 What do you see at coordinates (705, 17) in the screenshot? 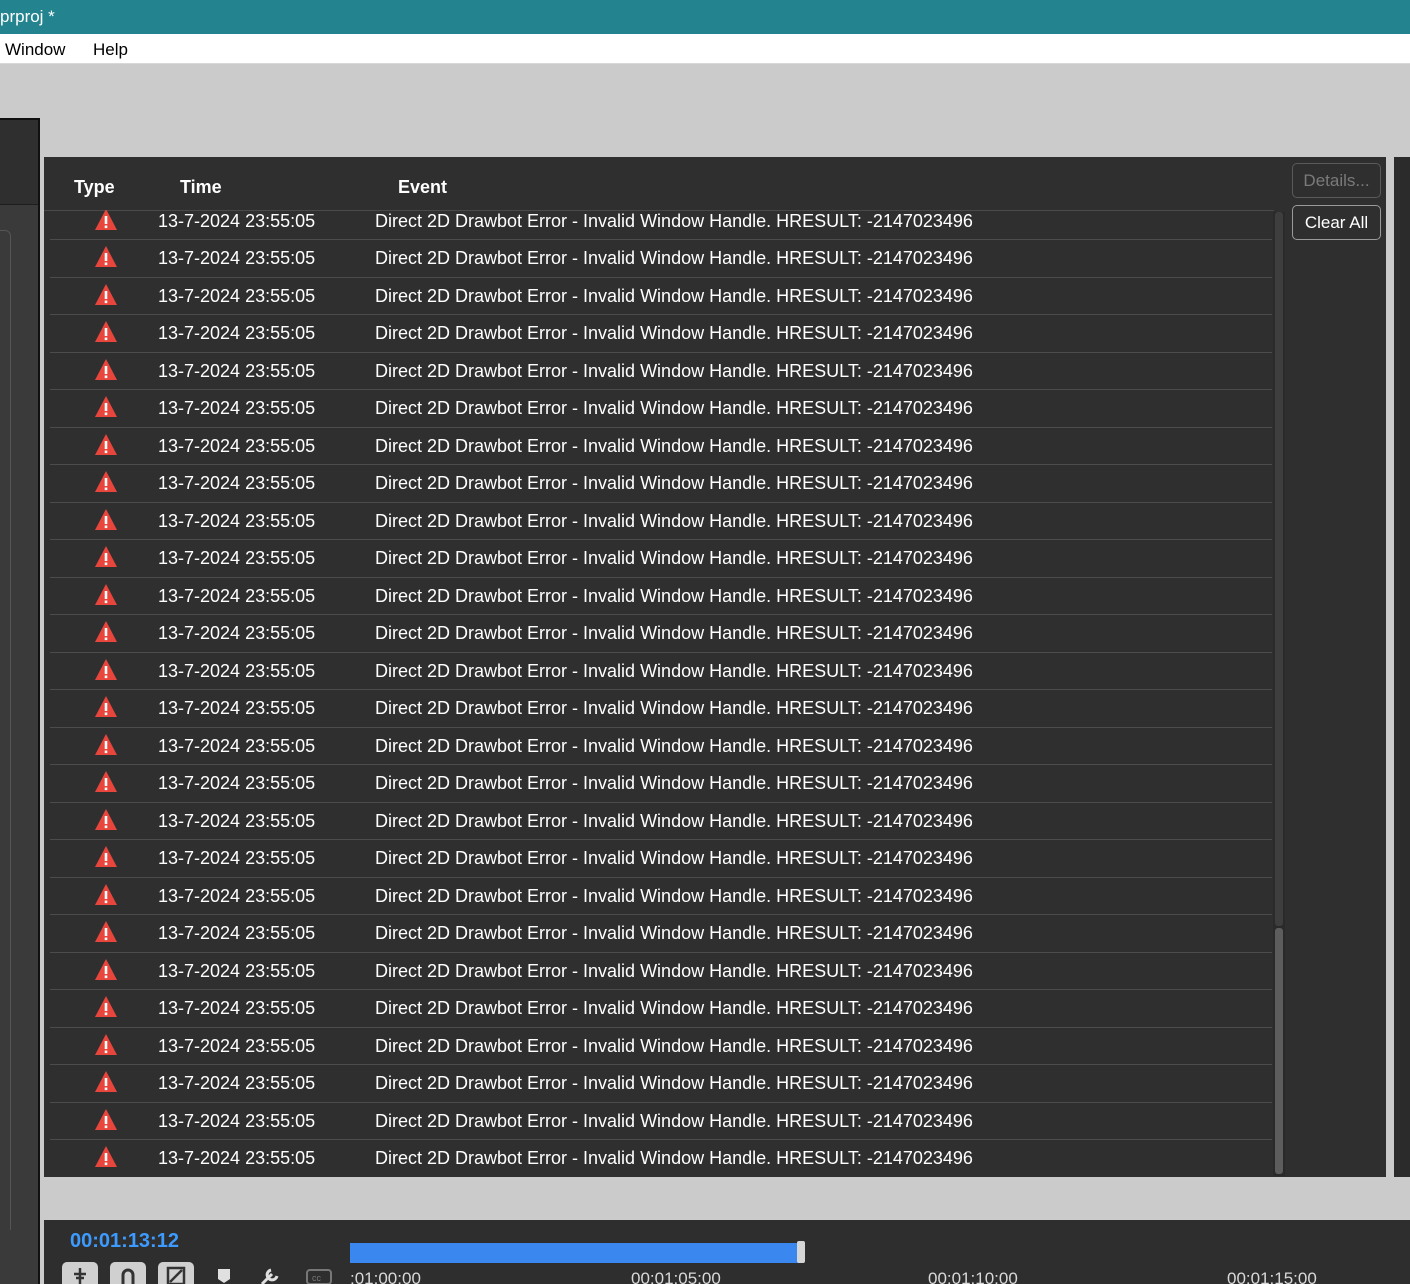
I see `title-bar: prproj *` at bounding box center [705, 17].